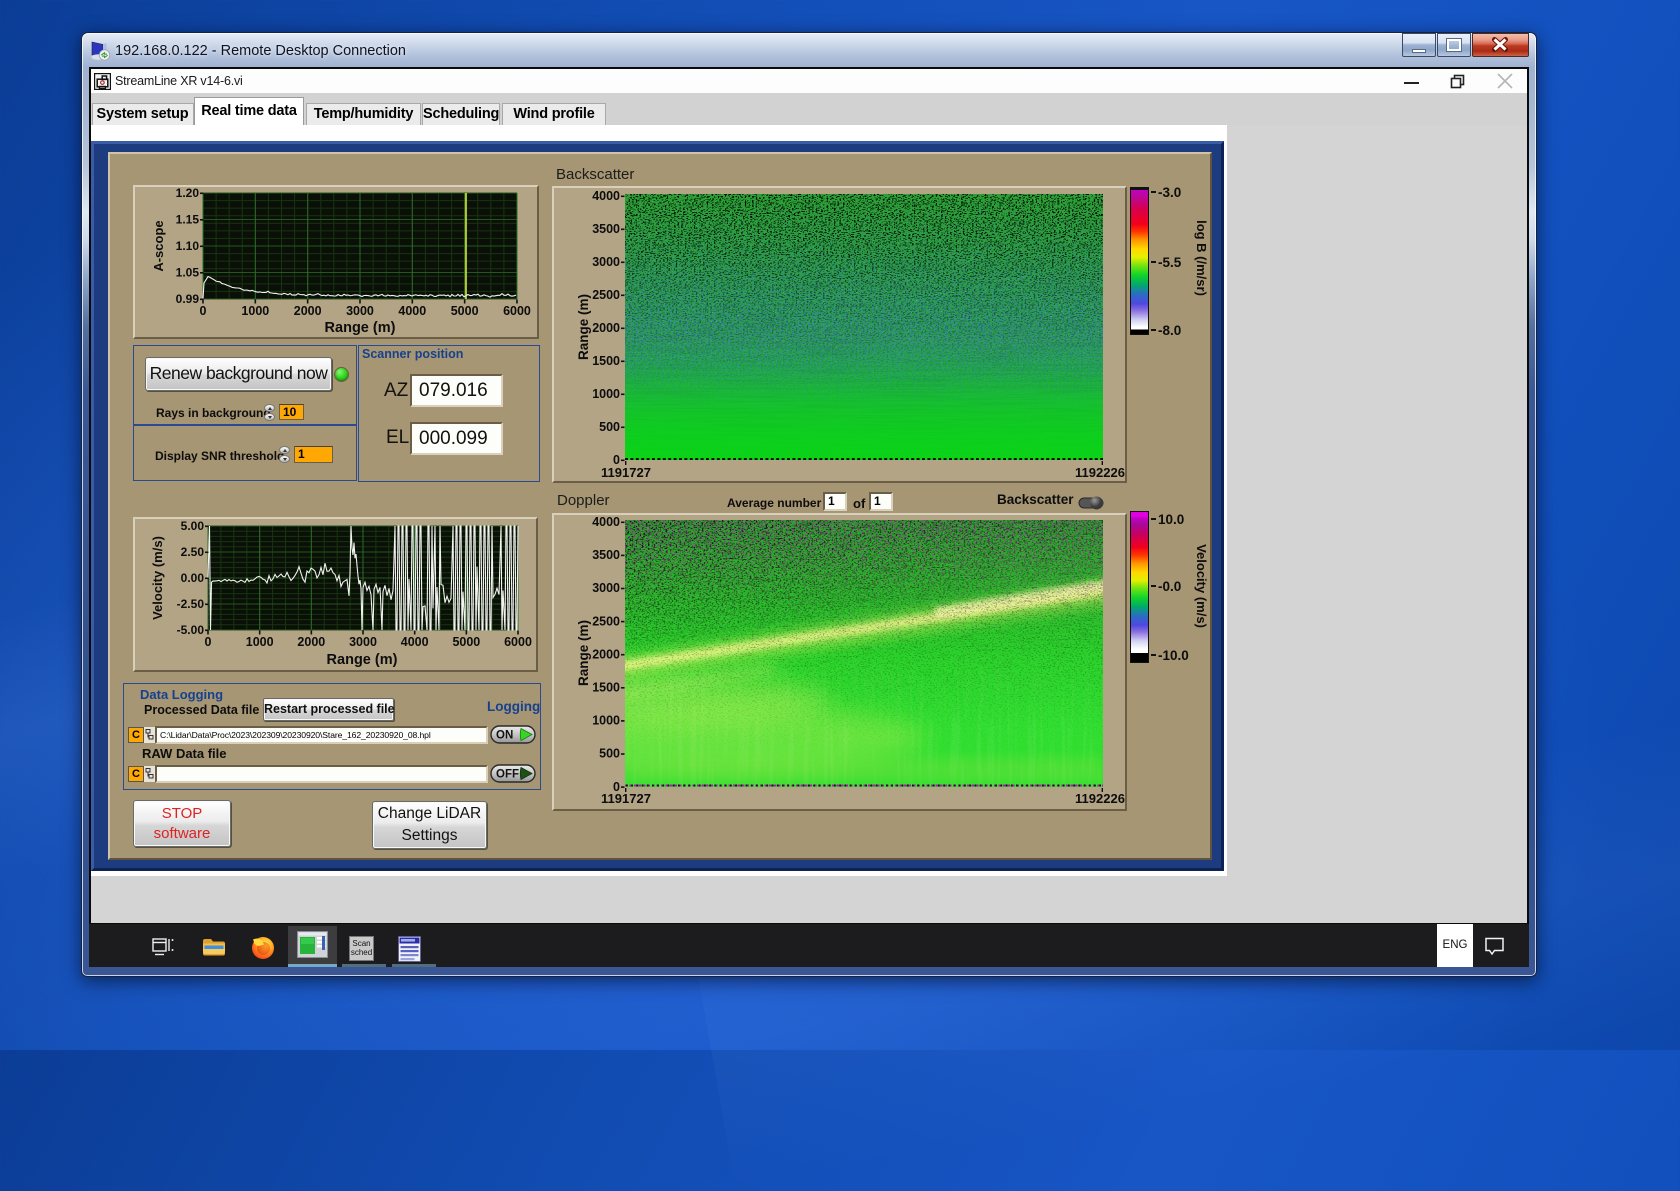 This screenshot has width=1680, height=1191. Describe the element at coordinates (188, 193) in the screenshot. I see `svg-text: 1.20` at that location.